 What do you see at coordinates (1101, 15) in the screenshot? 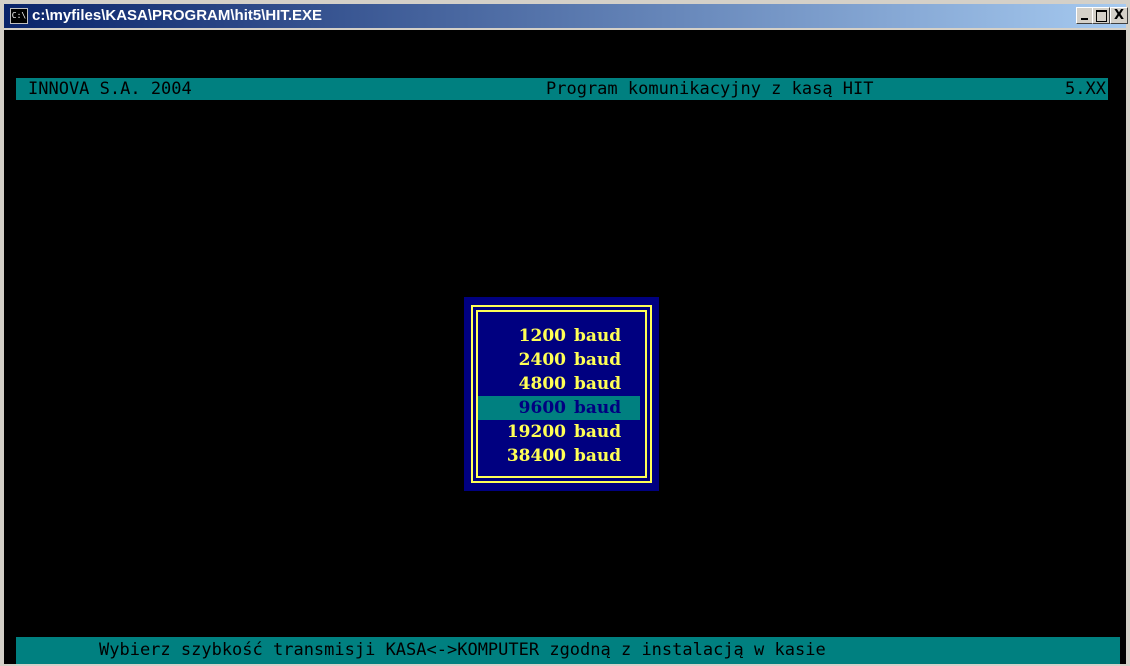
I see `maximize-button` at bounding box center [1101, 15].